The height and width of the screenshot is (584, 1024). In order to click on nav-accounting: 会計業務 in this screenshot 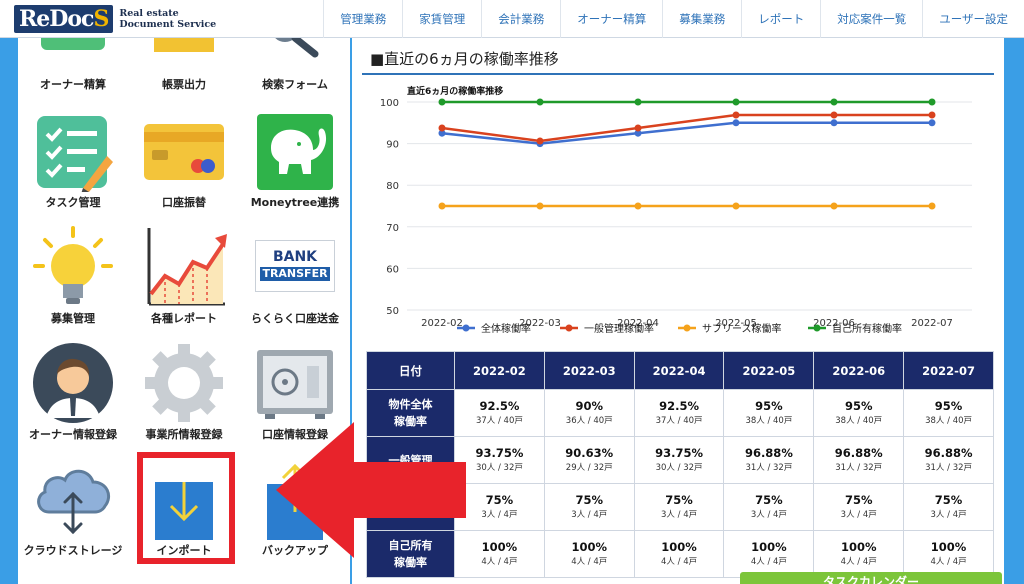, I will do `click(520, 19)`.